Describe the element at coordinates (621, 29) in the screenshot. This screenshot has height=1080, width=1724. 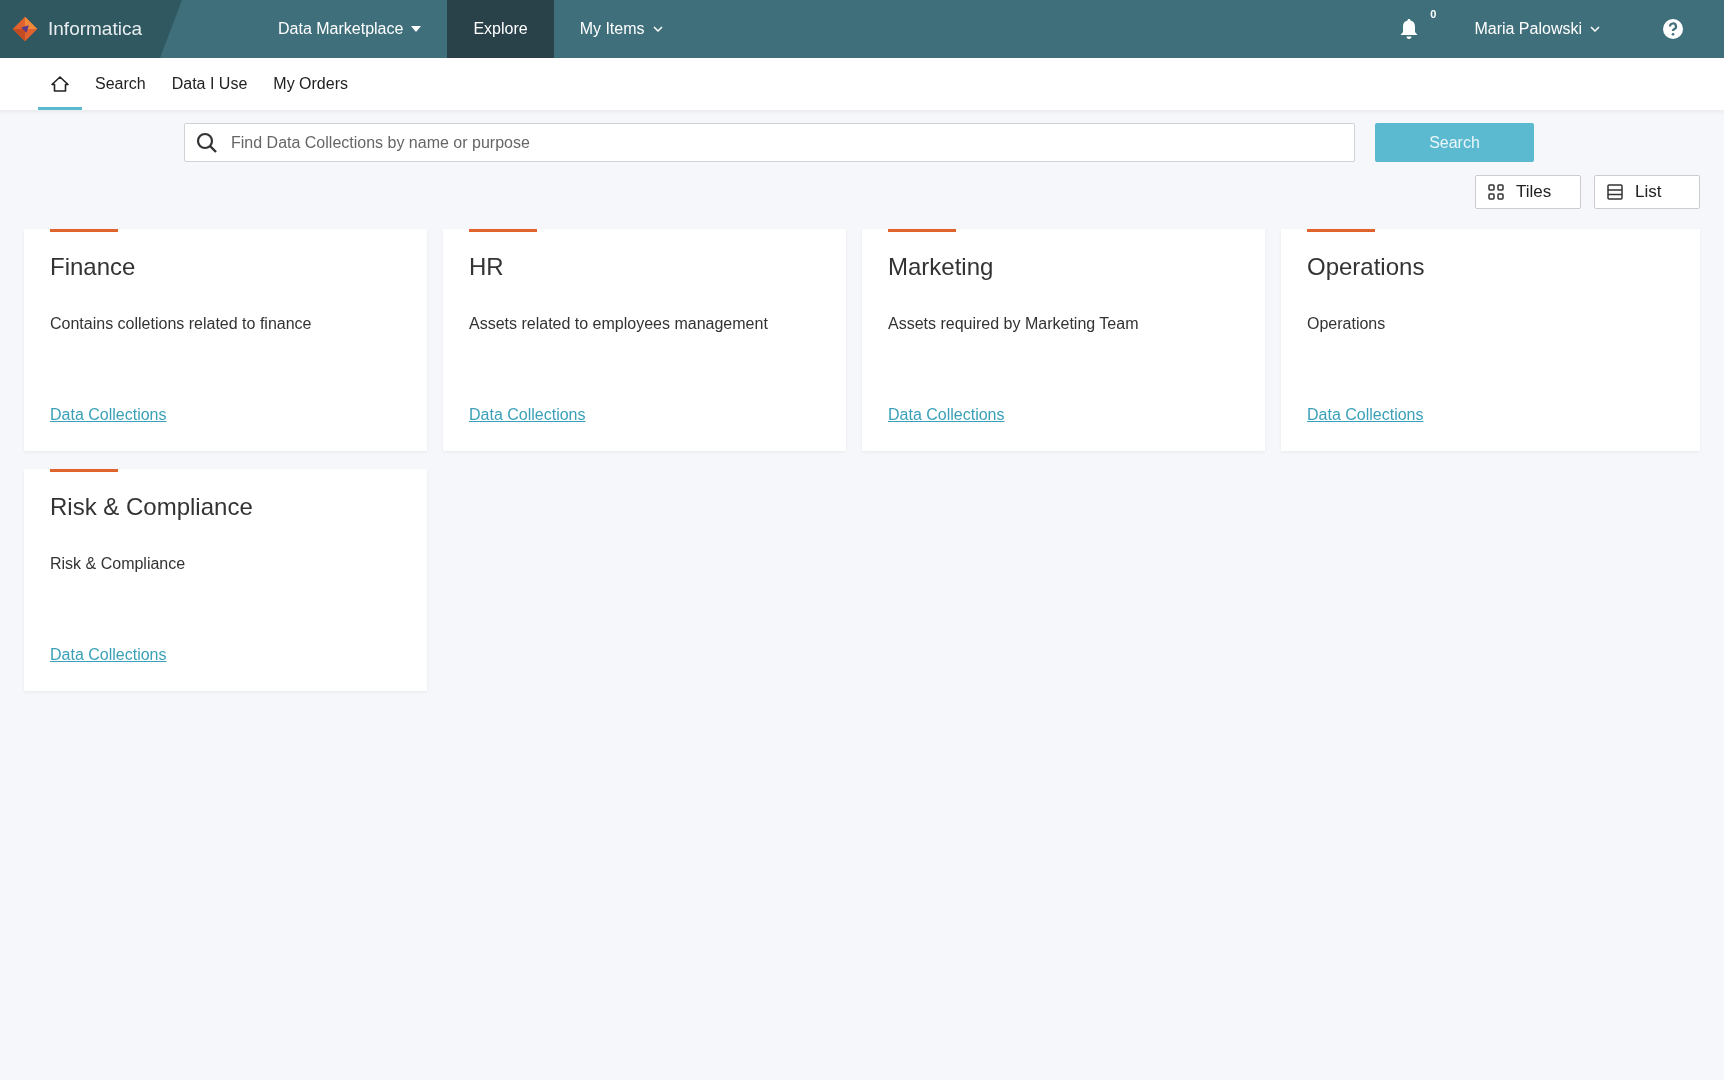
I see `nav-tab: My Items` at that location.